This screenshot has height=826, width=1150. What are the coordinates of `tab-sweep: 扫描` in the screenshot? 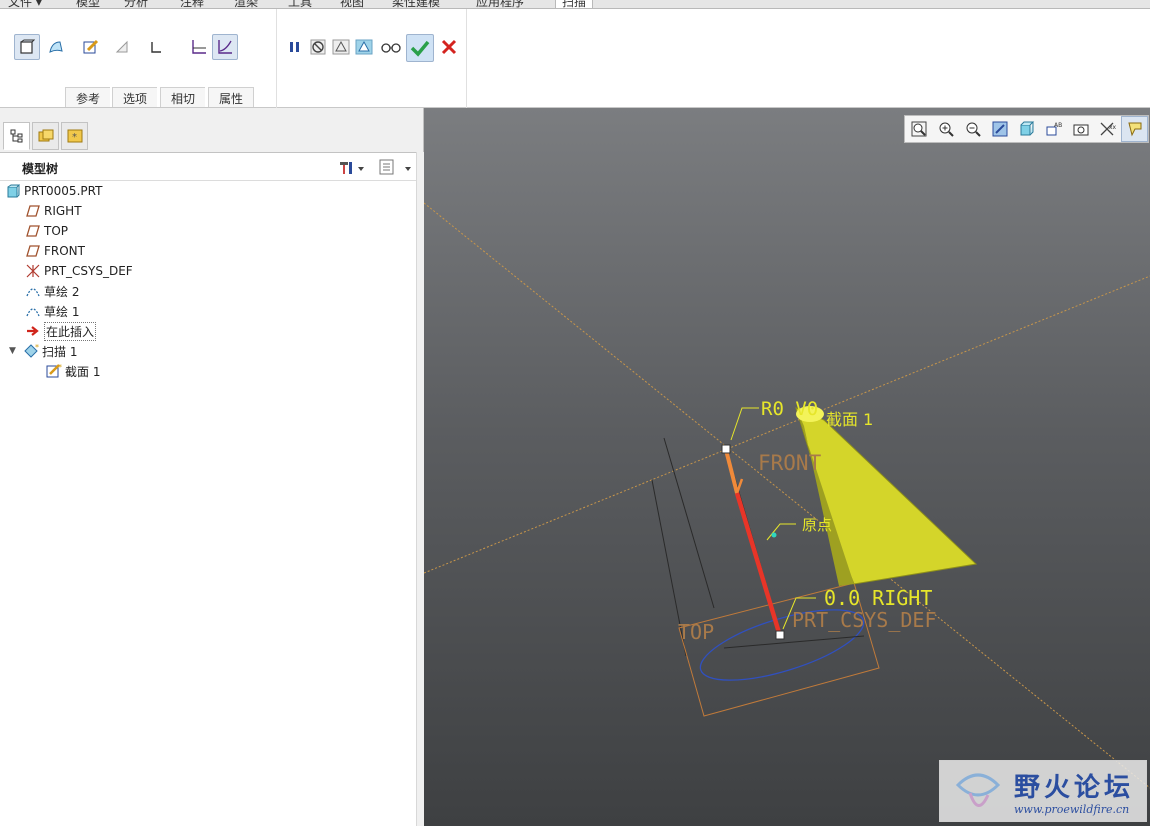 It's located at (574, 4).